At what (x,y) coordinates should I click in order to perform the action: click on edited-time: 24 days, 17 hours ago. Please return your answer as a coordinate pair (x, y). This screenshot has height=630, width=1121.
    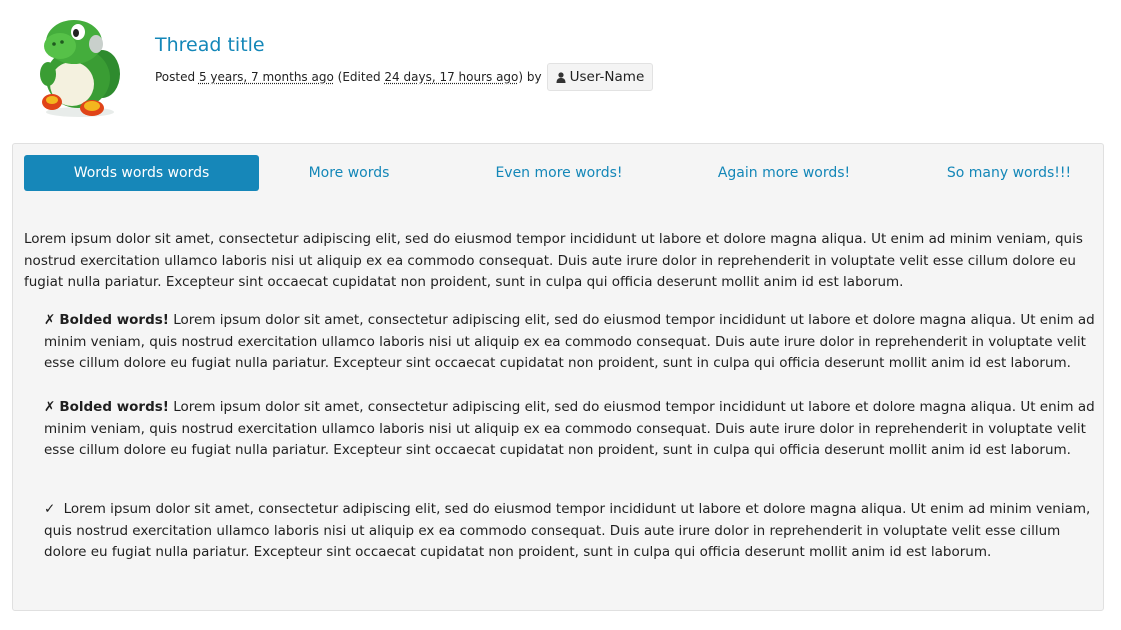
    Looking at the image, I should click on (451, 77).